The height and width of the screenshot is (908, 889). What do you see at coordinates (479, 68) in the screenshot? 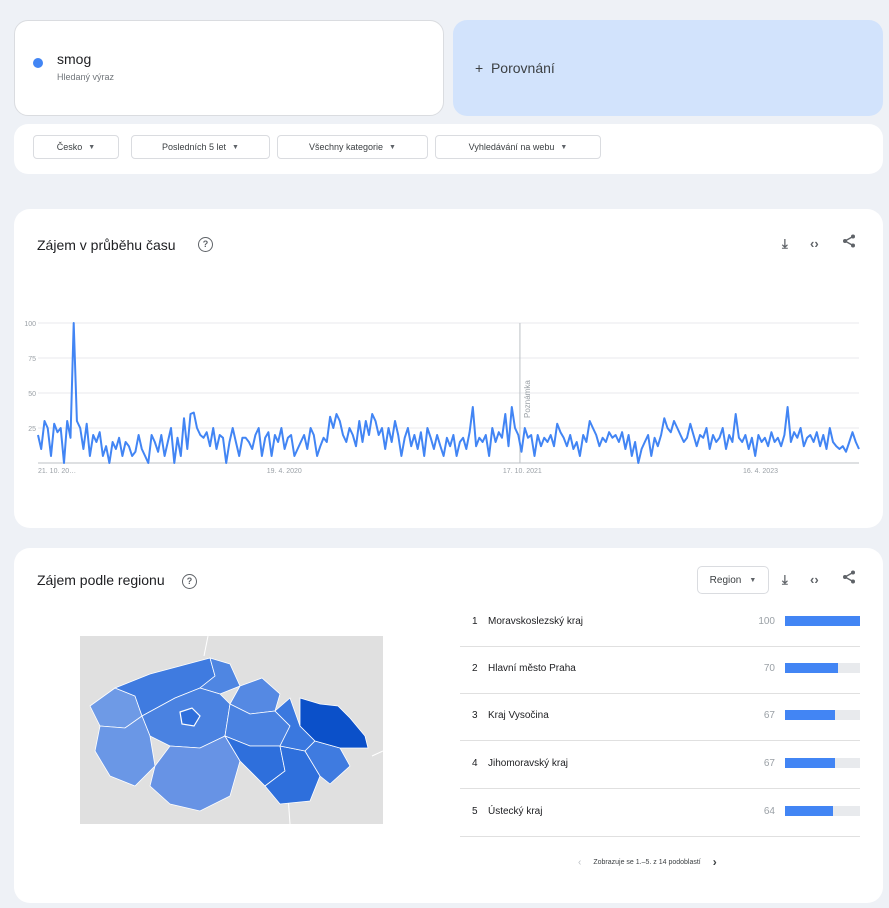
I see `plus-icon: +` at bounding box center [479, 68].